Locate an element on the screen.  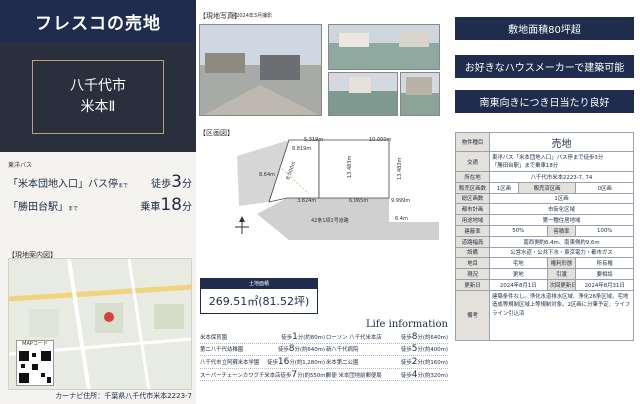
spec-label: 権利形態 is located at coordinates (561, 263).